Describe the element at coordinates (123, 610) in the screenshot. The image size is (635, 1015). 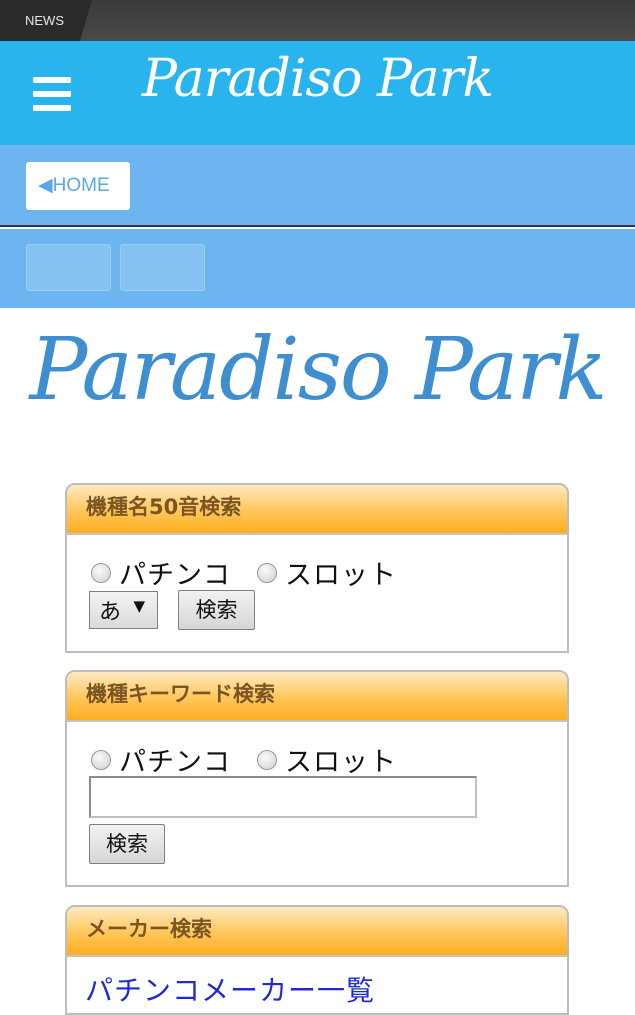
I see `kana-select: あ ▼` at that location.